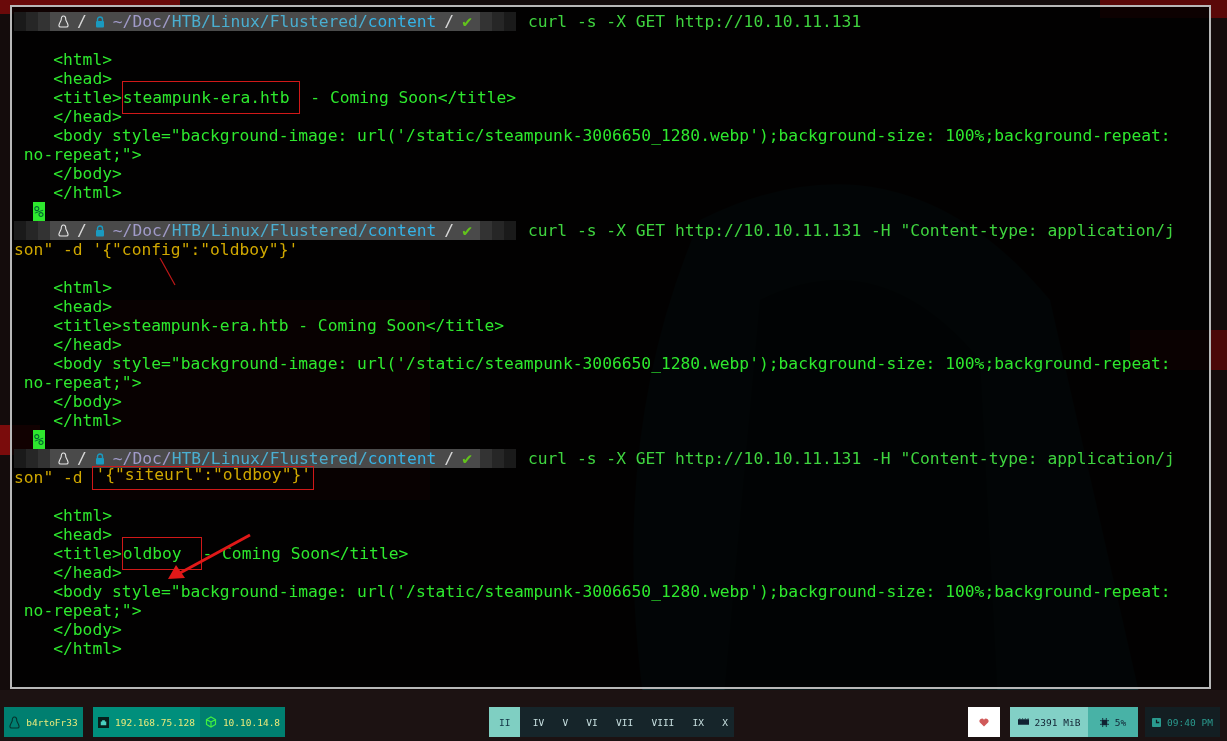 This screenshot has height=741, width=1227. I want to click on command-text: curl -s -X GET http://10.10.11.131, so click(694, 21).